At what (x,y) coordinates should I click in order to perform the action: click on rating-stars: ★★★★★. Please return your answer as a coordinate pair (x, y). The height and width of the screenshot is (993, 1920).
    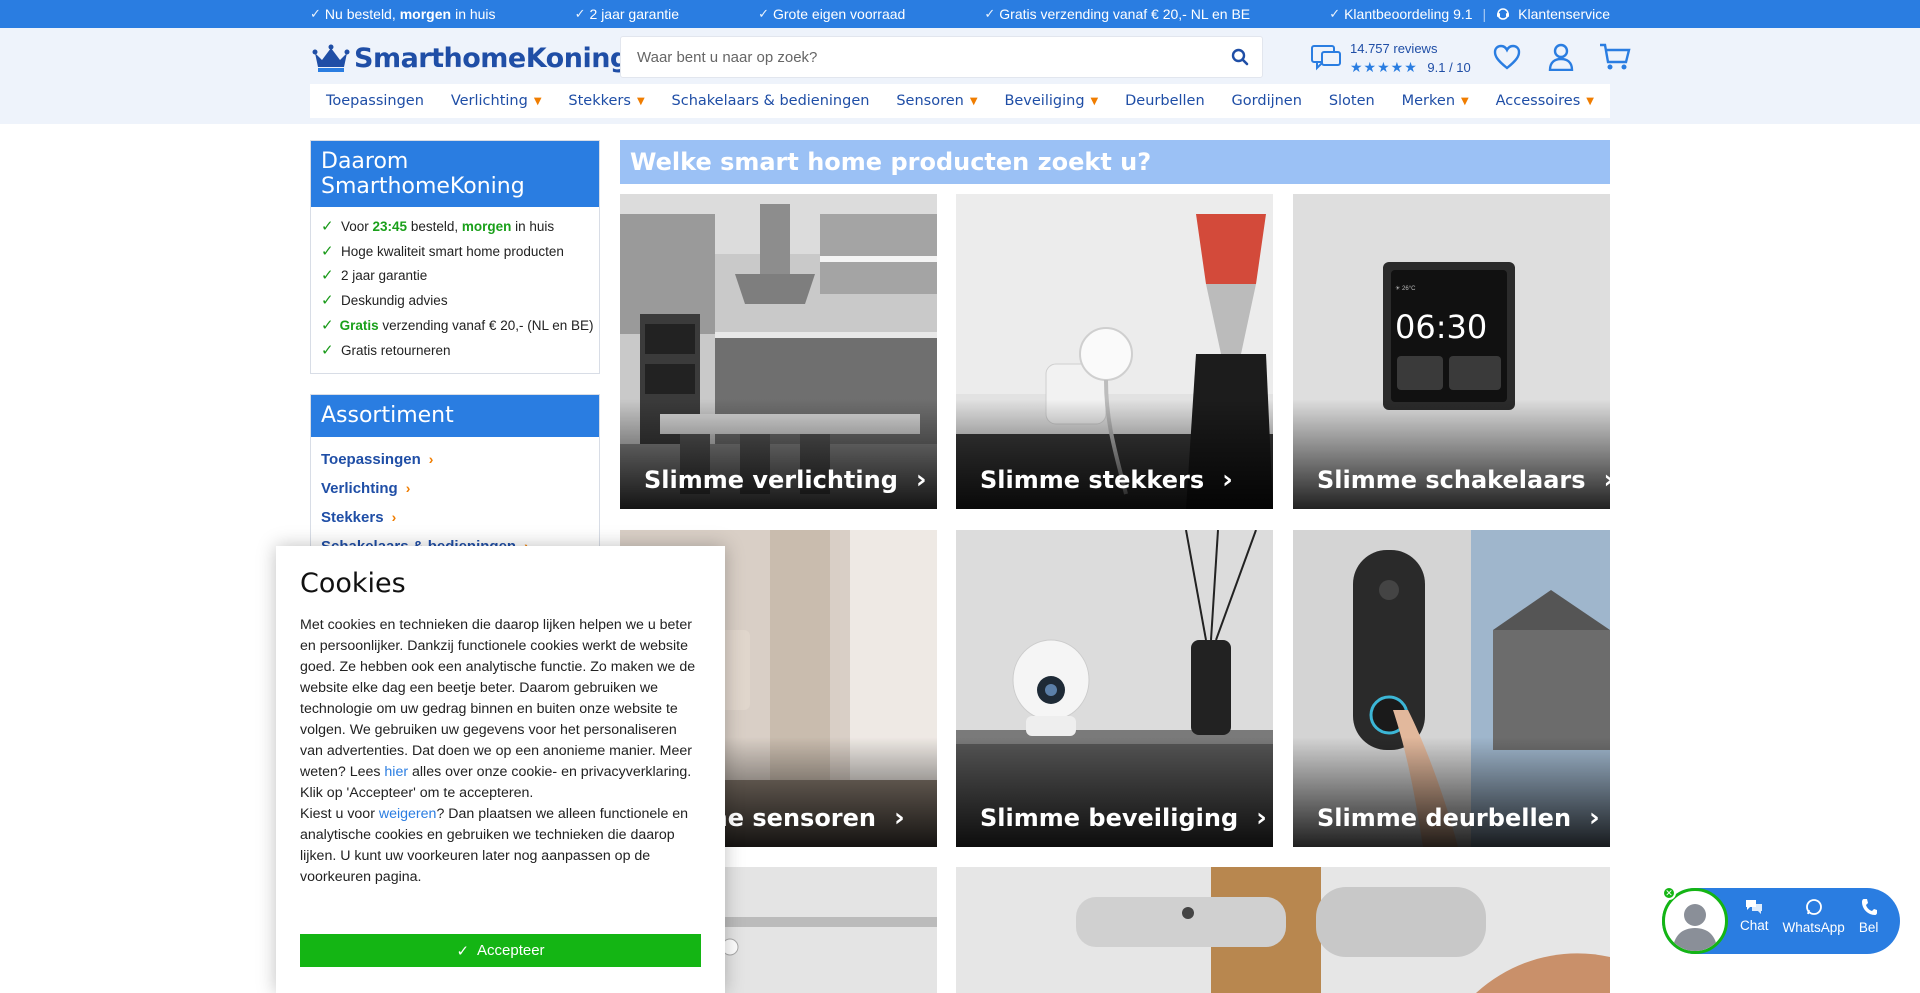
    Looking at the image, I should click on (1384, 66).